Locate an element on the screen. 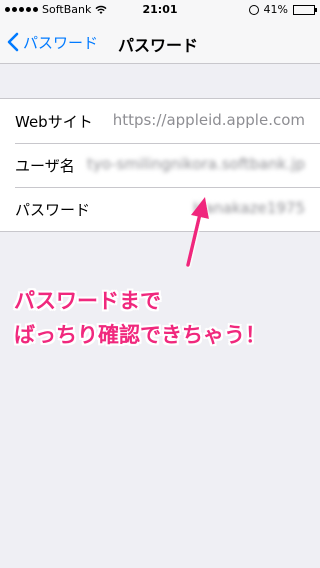  username-value: tyo-smilingnikora.softbank.jp is located at coordinates (196, 164).